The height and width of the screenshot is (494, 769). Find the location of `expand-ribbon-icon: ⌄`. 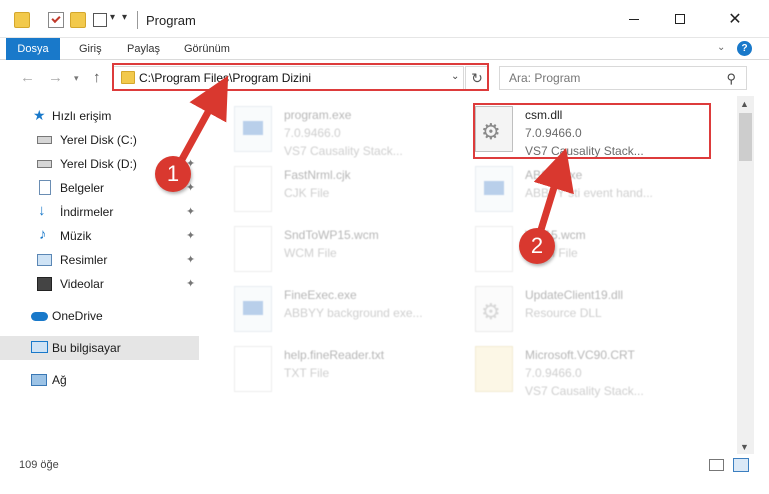

expand-ribbon-icon: ⌄ is located at coordinates (721, 47).